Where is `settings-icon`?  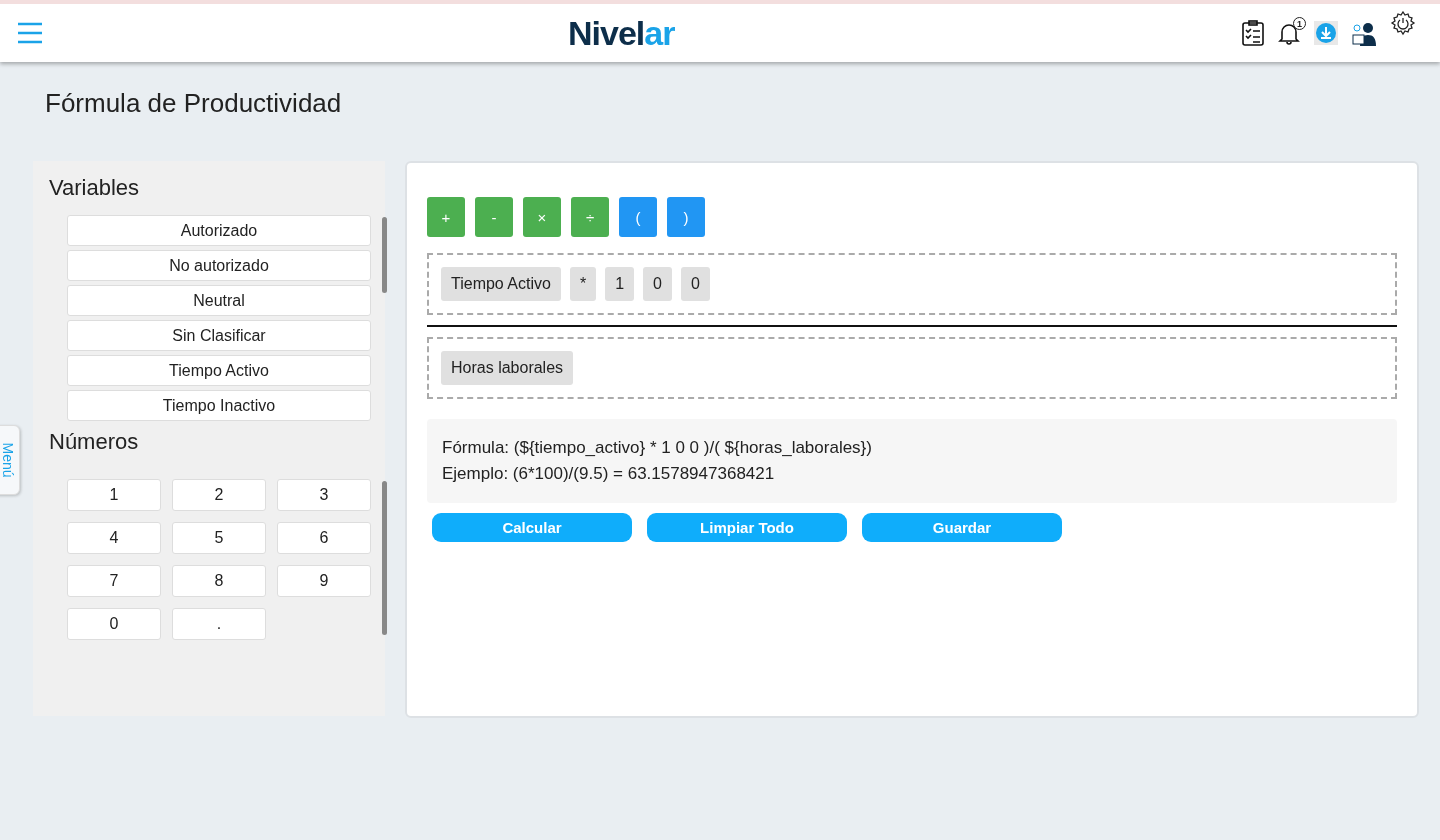
settings-icon is located at coordinates (1403, 24).